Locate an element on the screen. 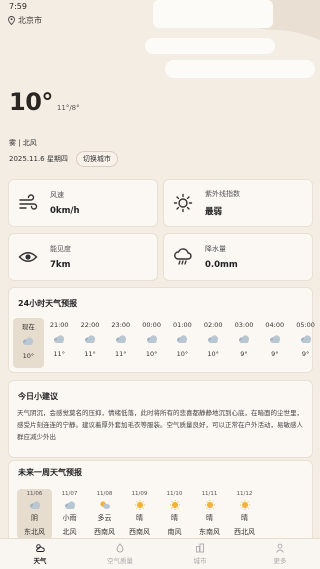 This screenshot has width=320, height=569. nav-label: 天气 is located at coordinates (40, 561).